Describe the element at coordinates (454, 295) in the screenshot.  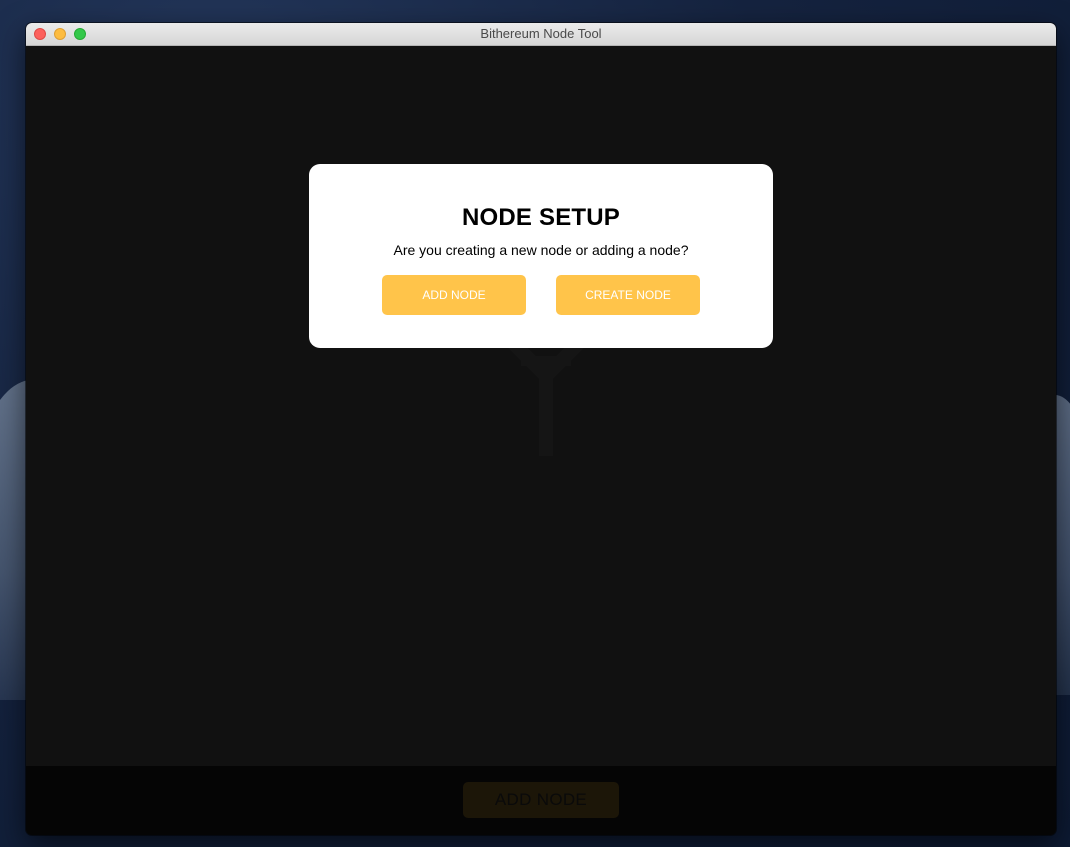
I see `add-node-button: ADD NODE` at that location.